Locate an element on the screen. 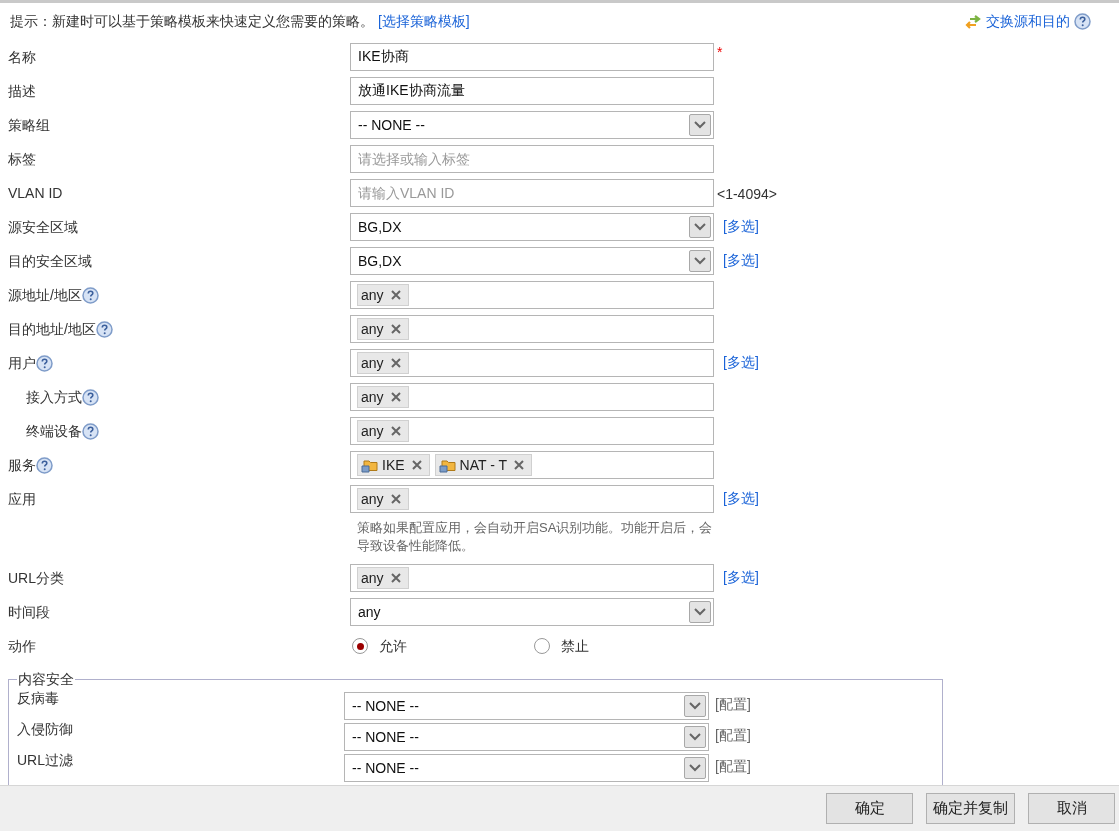  field-label: 应用 is located at coordinates (22, 499).